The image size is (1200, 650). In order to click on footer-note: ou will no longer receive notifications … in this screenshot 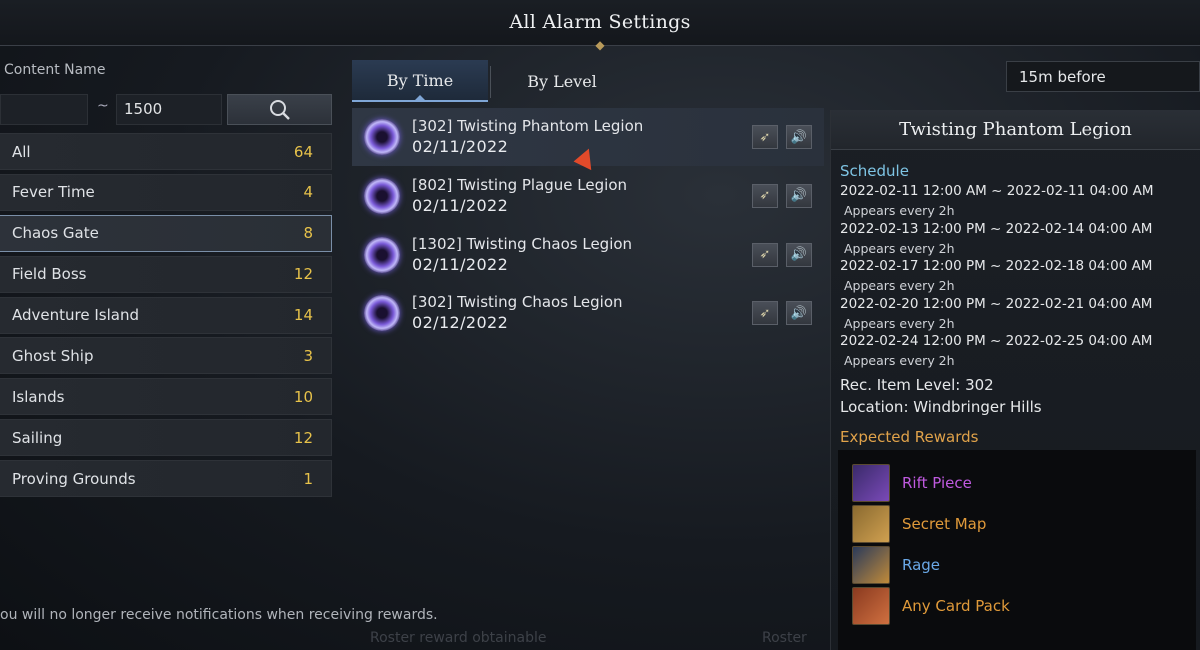, I will do `click(219, 615)`.